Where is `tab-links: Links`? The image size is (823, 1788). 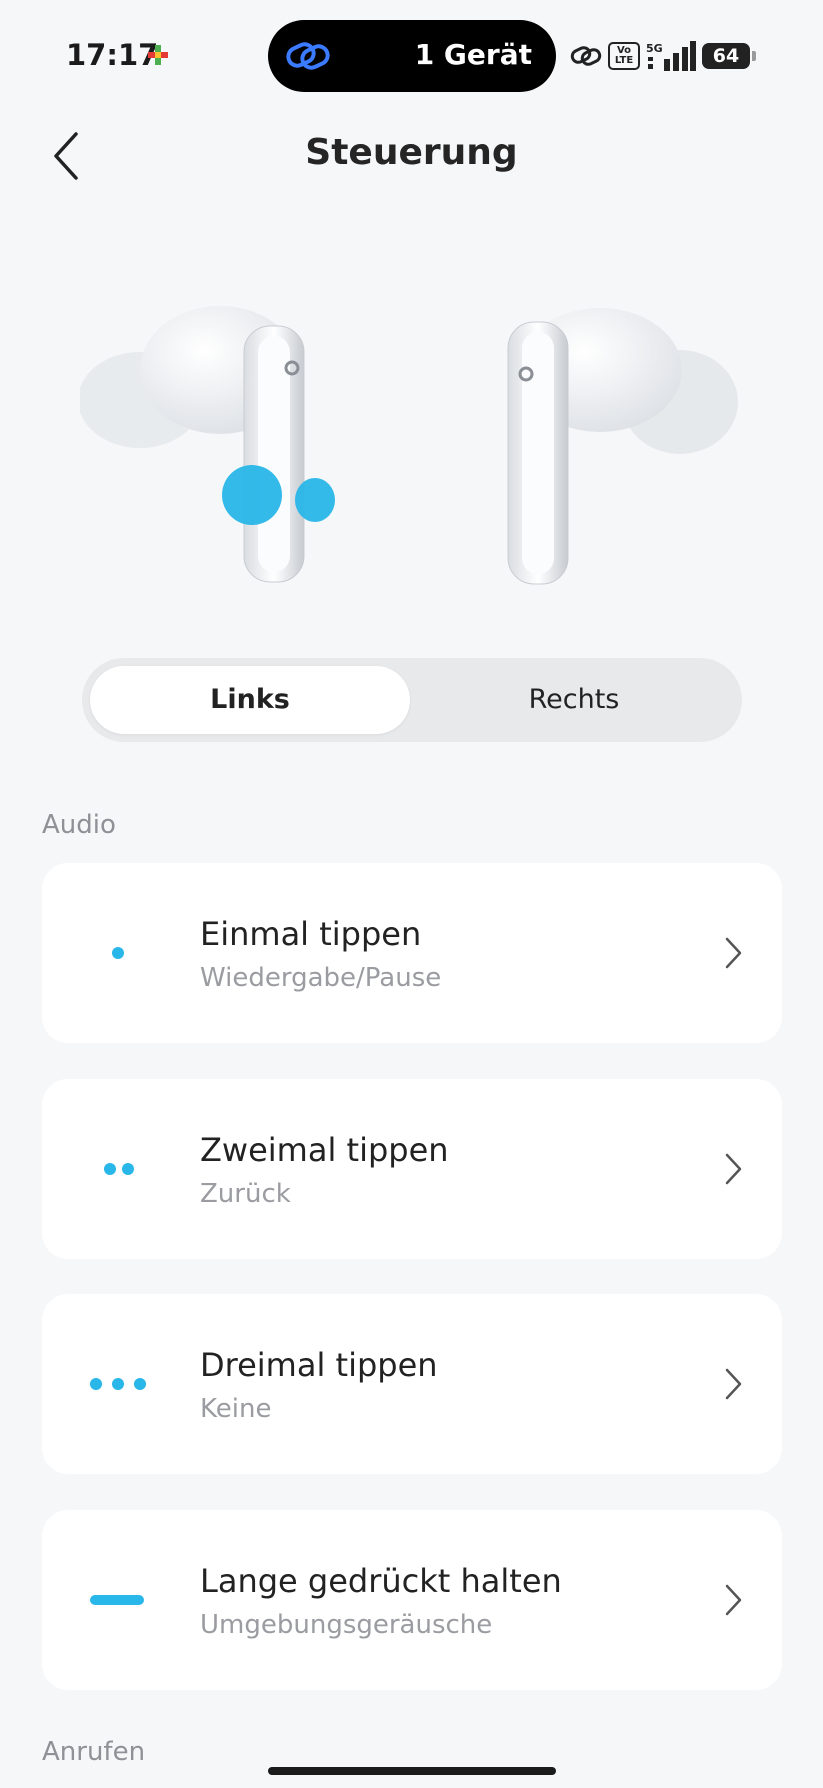 tab-links: Links is located at coordinates (250, 700).